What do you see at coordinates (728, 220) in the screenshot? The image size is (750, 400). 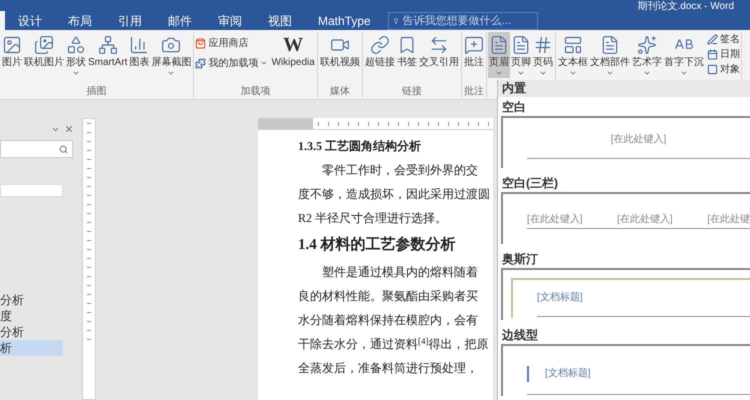 I see `placeholder-text: [在此处键` at bounding box center [728, 220].